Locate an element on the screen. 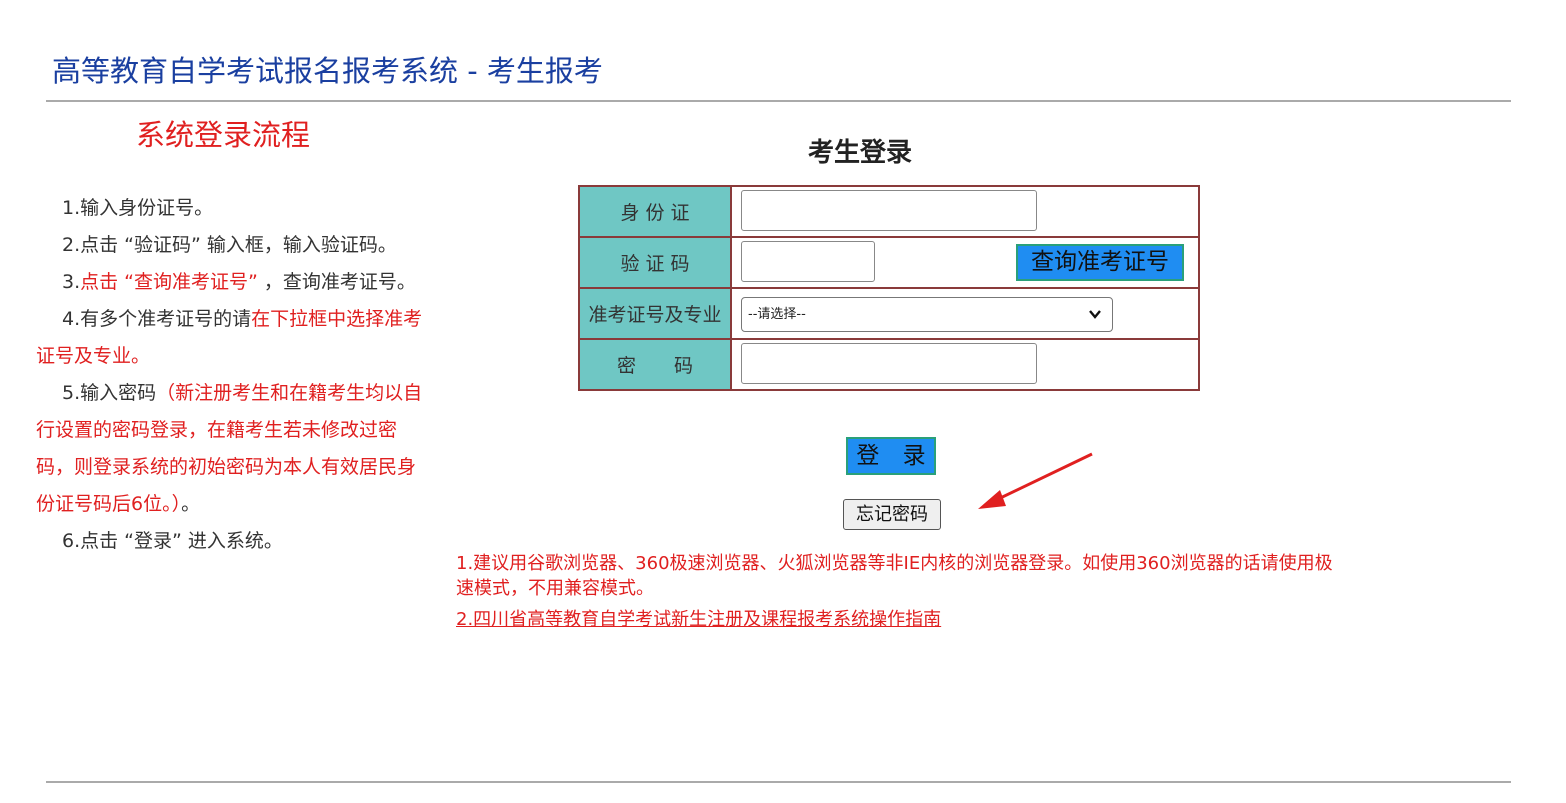 This screenshot has height=803, width=1566. chevron-down-icon is located at coordinates (1095, 320).